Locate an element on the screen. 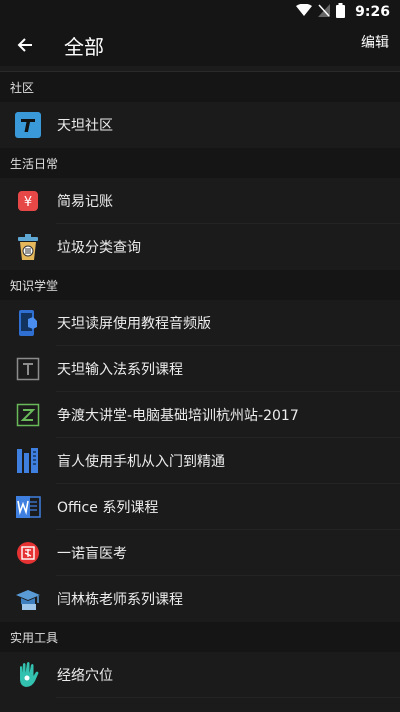 The width and height of the screenshot is (400, 712). list-item-label: 天坦社区 is located at coordinates (85, 126).